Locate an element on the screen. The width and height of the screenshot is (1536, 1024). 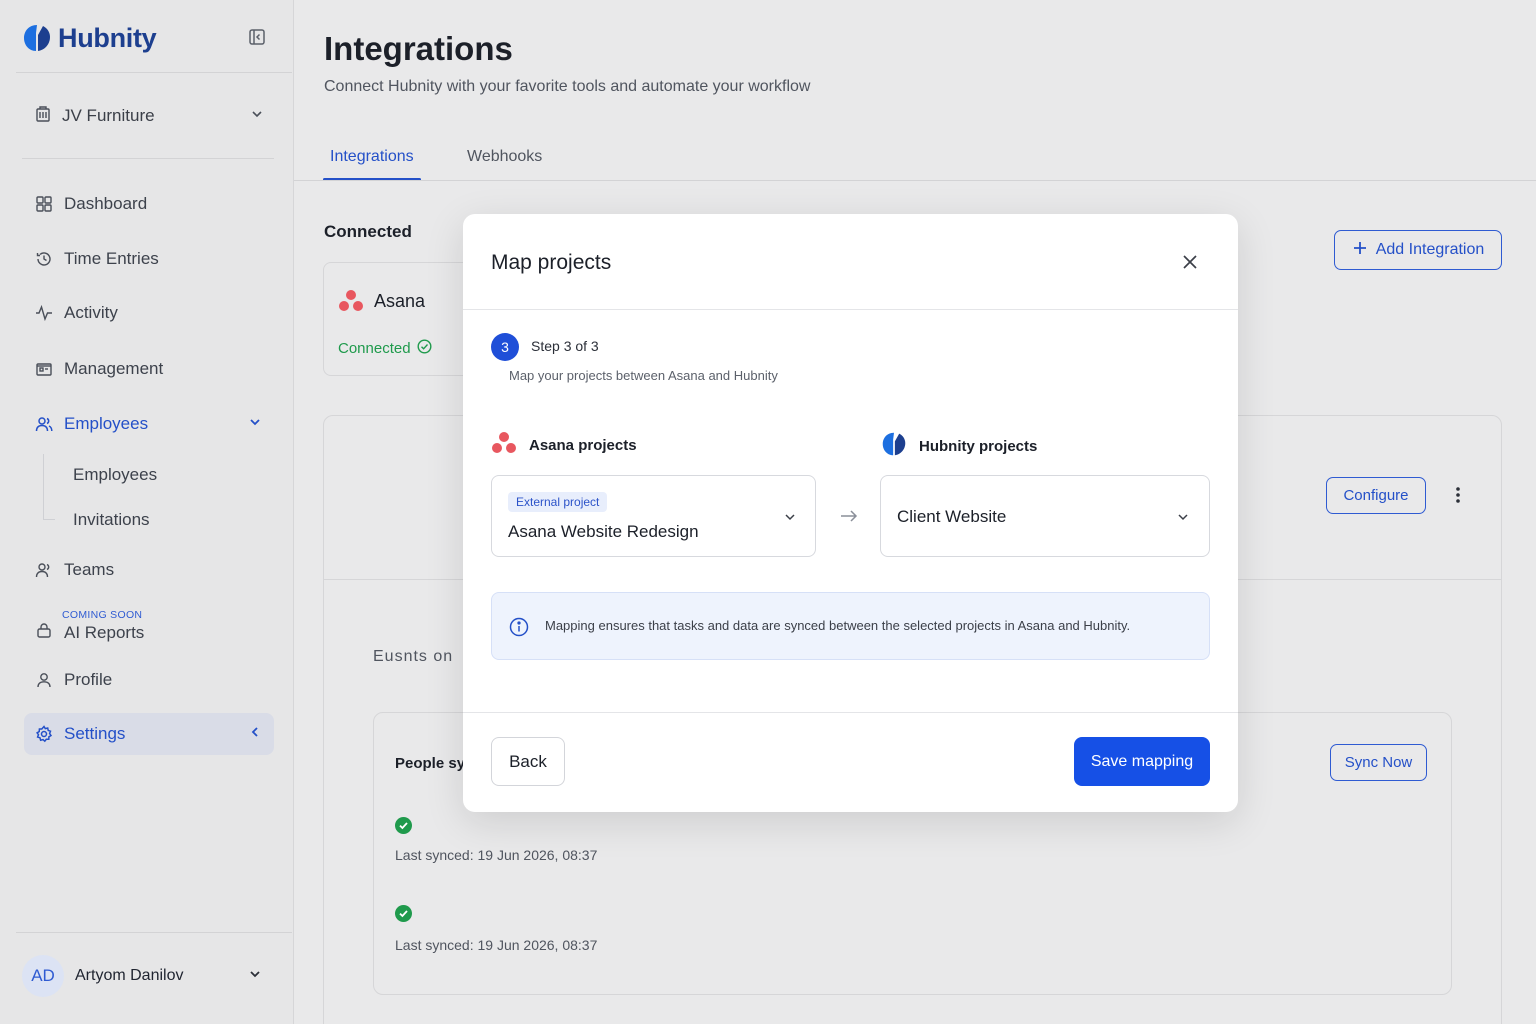
sidebar-item-employees: Employees is located at coordinates (149, 424).